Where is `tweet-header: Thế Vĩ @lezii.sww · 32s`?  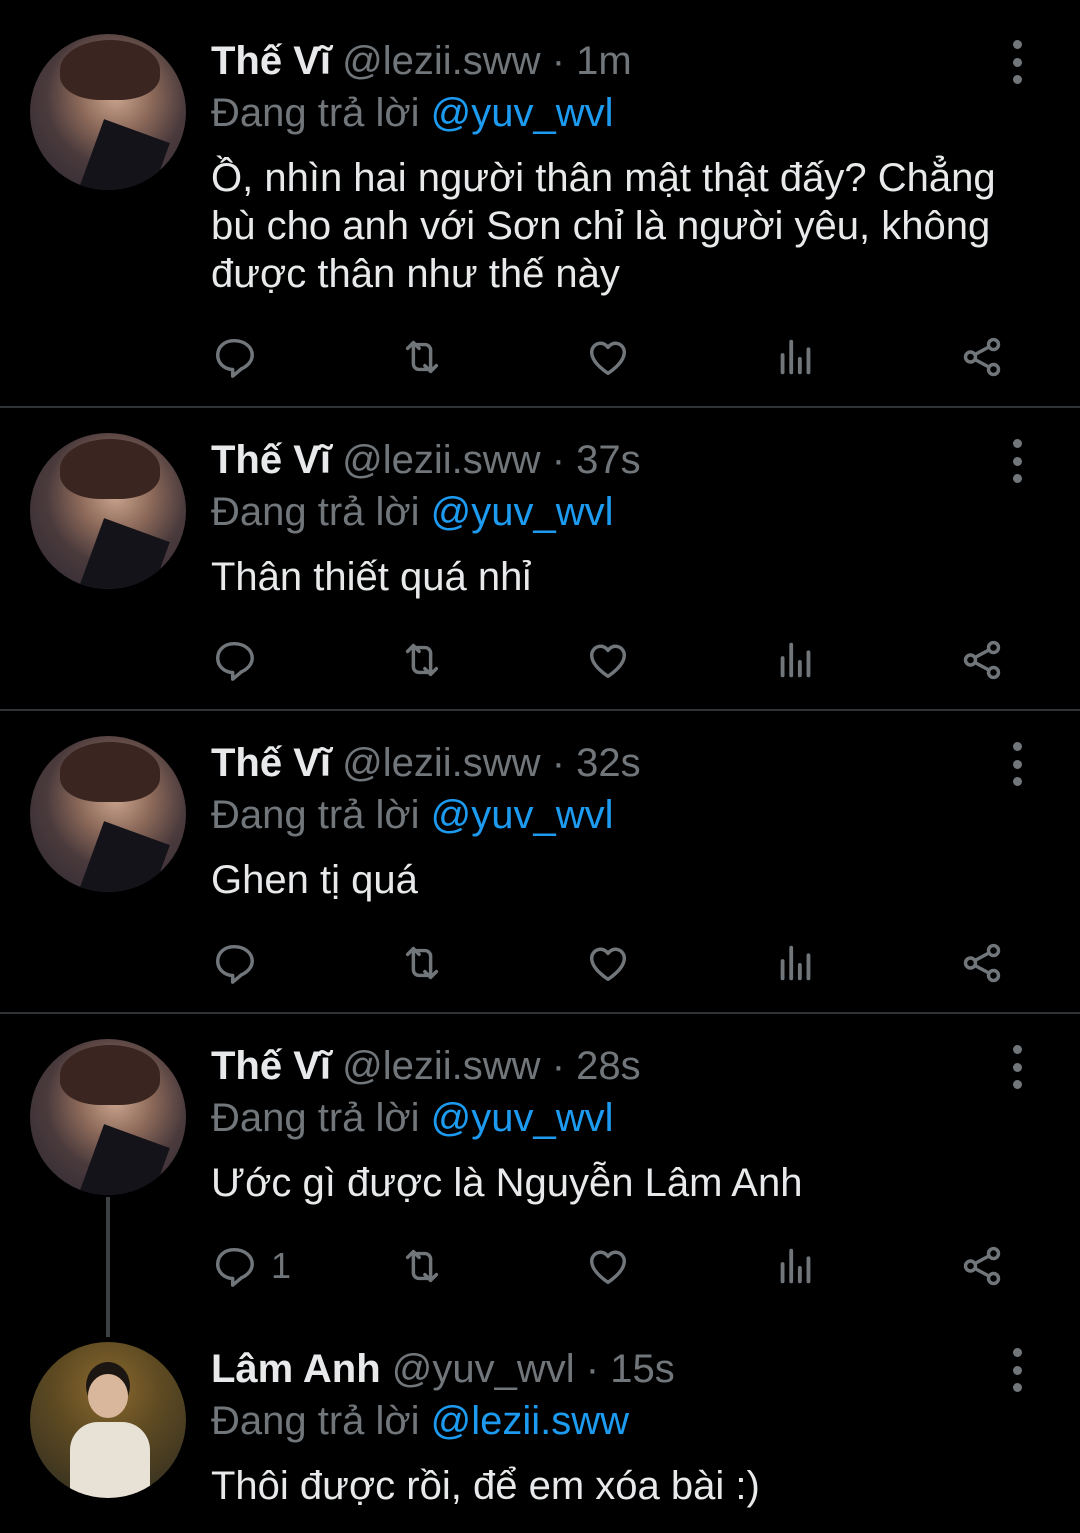 tweet-header: Thế Vĩ @lezii.sww · 32s is located at coordinates (426, 763).